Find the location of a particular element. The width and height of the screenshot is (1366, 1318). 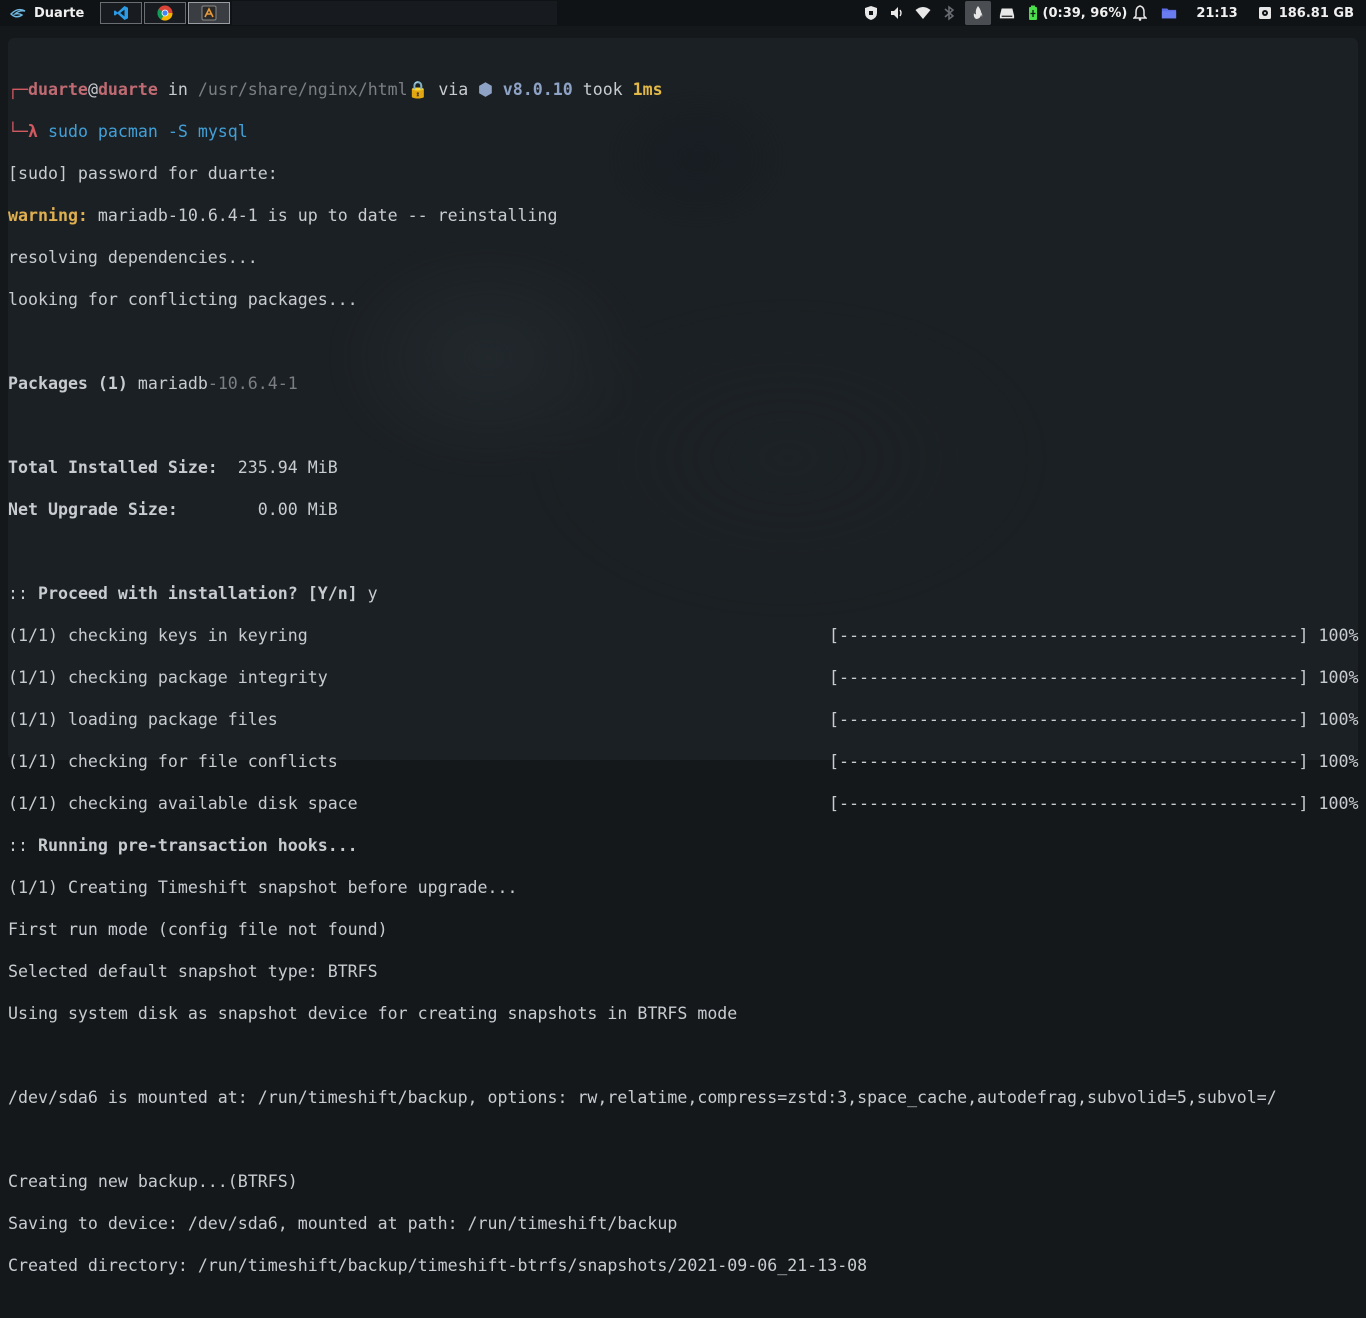

proceed-answer: y is located at coordinates (367, 593).